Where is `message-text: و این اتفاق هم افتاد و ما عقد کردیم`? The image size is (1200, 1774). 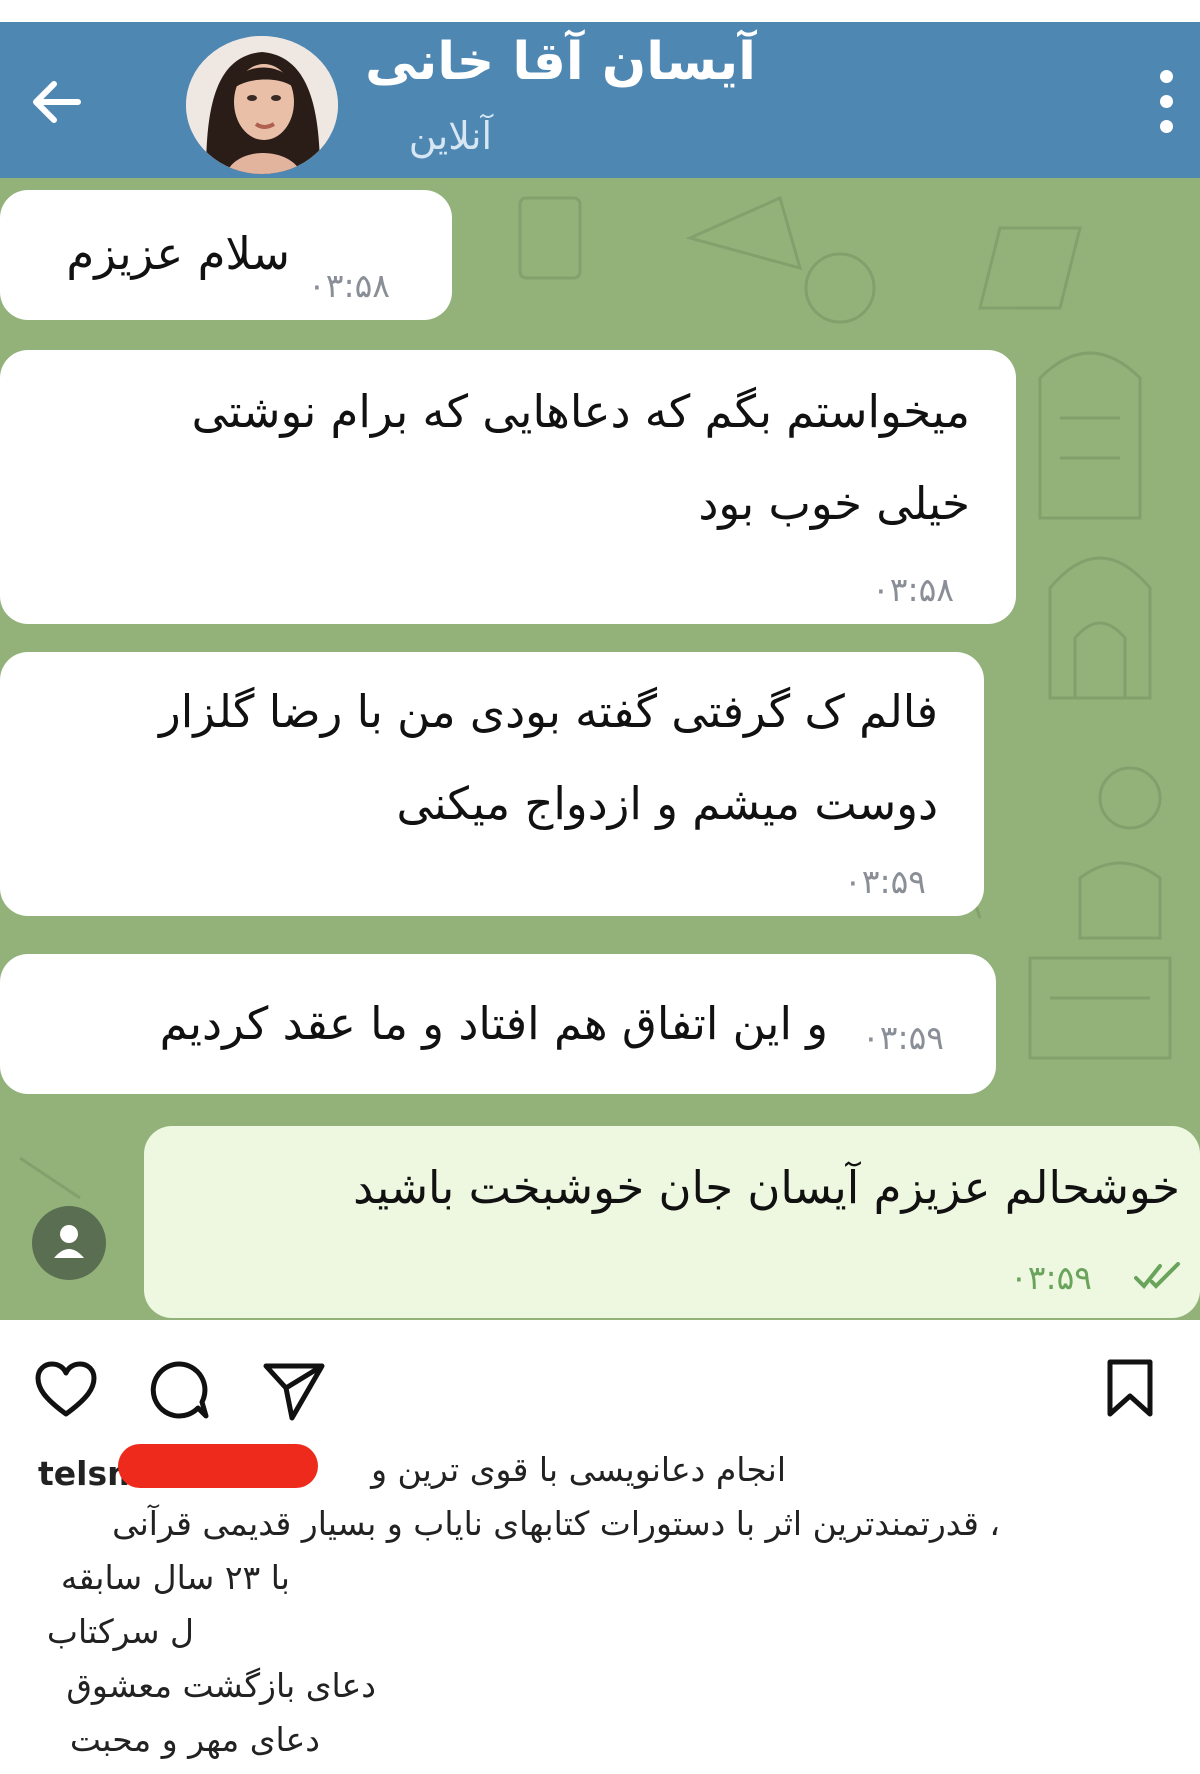
message-text: و این اتفاق هم افتاد و ما عقد کردیم is located at coordinates (493, 1023).